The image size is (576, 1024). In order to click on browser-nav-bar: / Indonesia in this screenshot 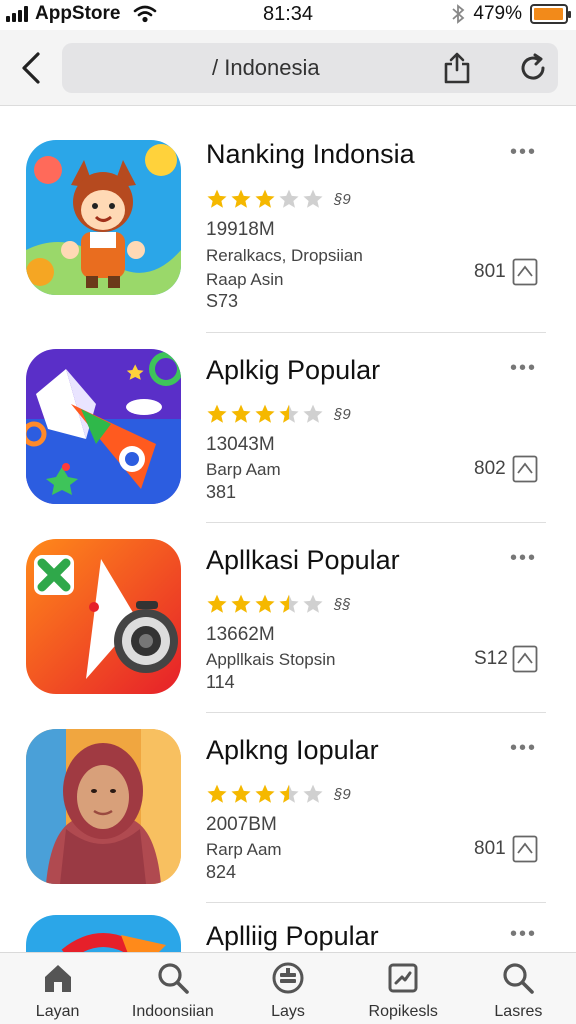, I will do `click(288, 68)`.